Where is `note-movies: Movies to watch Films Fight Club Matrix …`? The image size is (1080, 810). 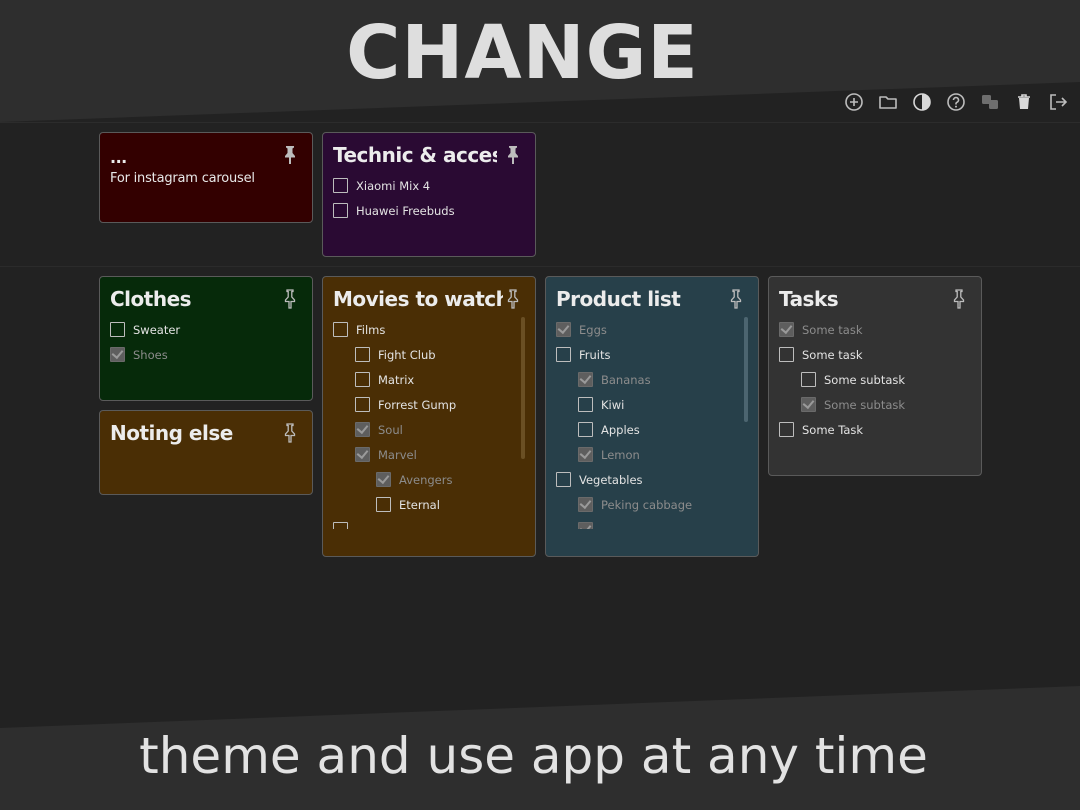 note-movies: Movies to watch Films Fight Club Matrix … is located at coordinates (429, 416).